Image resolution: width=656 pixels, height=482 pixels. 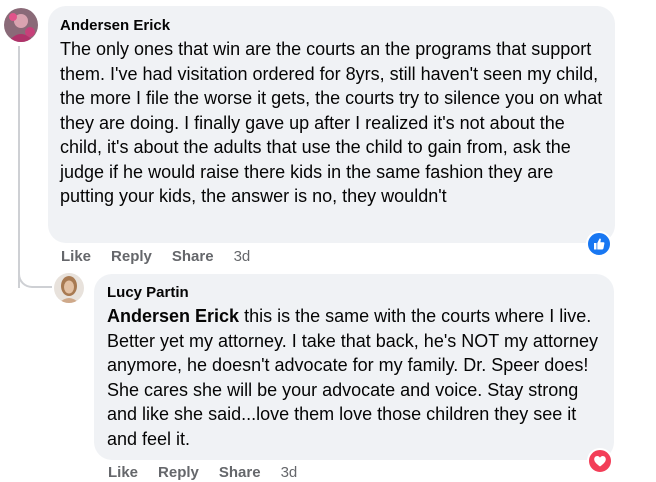 What do you see at coordinates (69, 288) in the screenshot?
I see `reply-avatar` at bounding box center [69, 288].